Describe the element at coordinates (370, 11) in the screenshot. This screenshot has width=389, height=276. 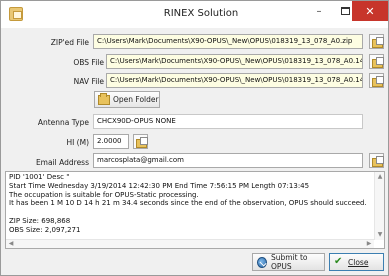
I see `close-window-button: ✕` at that location.